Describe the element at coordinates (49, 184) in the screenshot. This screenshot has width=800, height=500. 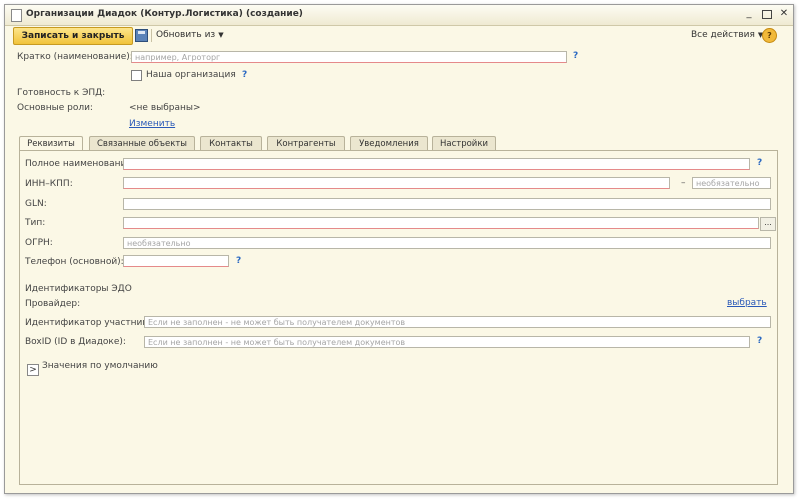
I see `inn-kpp-label: ИНН–КПП:` at that location.